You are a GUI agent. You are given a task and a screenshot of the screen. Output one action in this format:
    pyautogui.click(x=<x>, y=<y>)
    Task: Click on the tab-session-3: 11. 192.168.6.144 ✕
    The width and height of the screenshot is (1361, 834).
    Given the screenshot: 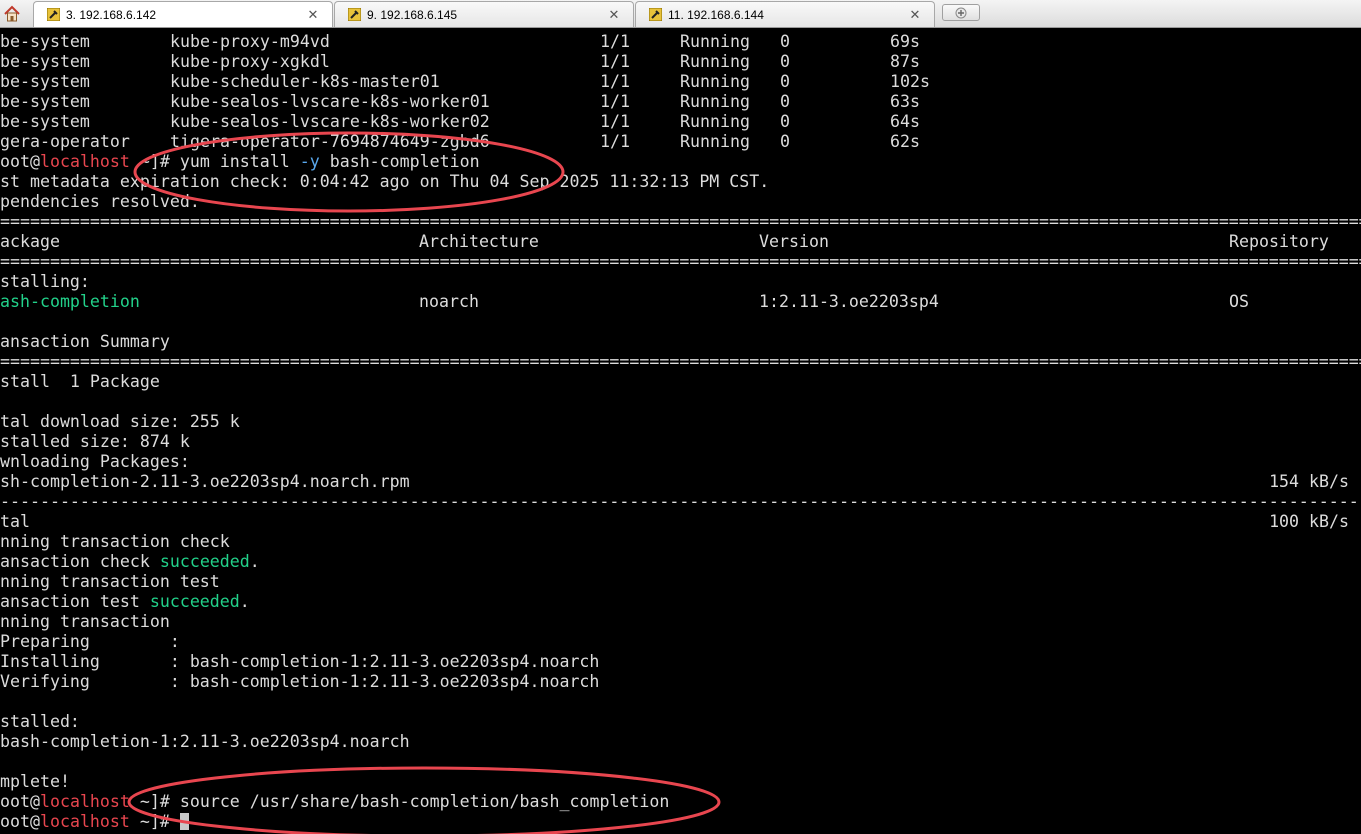 What is the action you would take?
    pyautogui.click(x=785, y=14)
    